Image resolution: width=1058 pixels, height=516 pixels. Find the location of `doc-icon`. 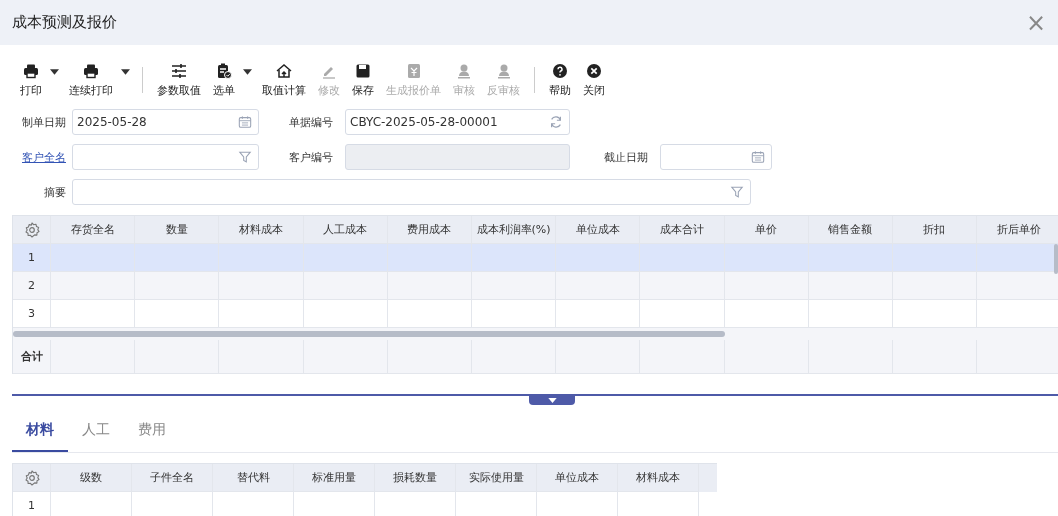

doc-icon is located at coordinates (413, 70).